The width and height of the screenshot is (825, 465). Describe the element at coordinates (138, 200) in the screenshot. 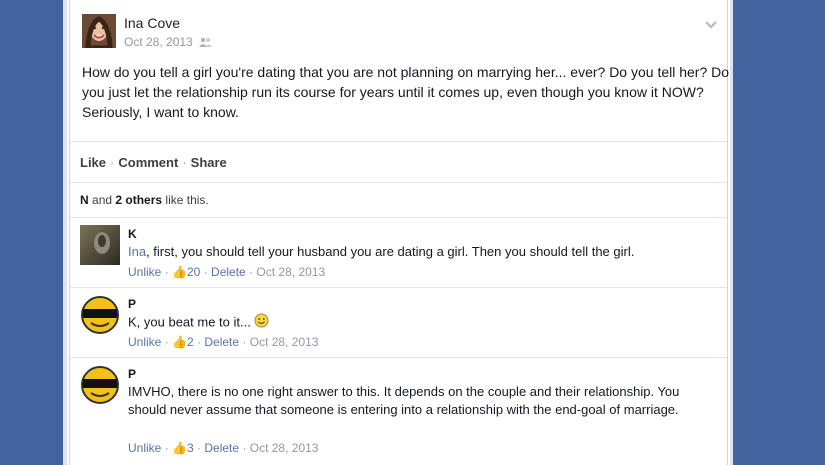

I see `likers-others-link: 2 others` at that location.